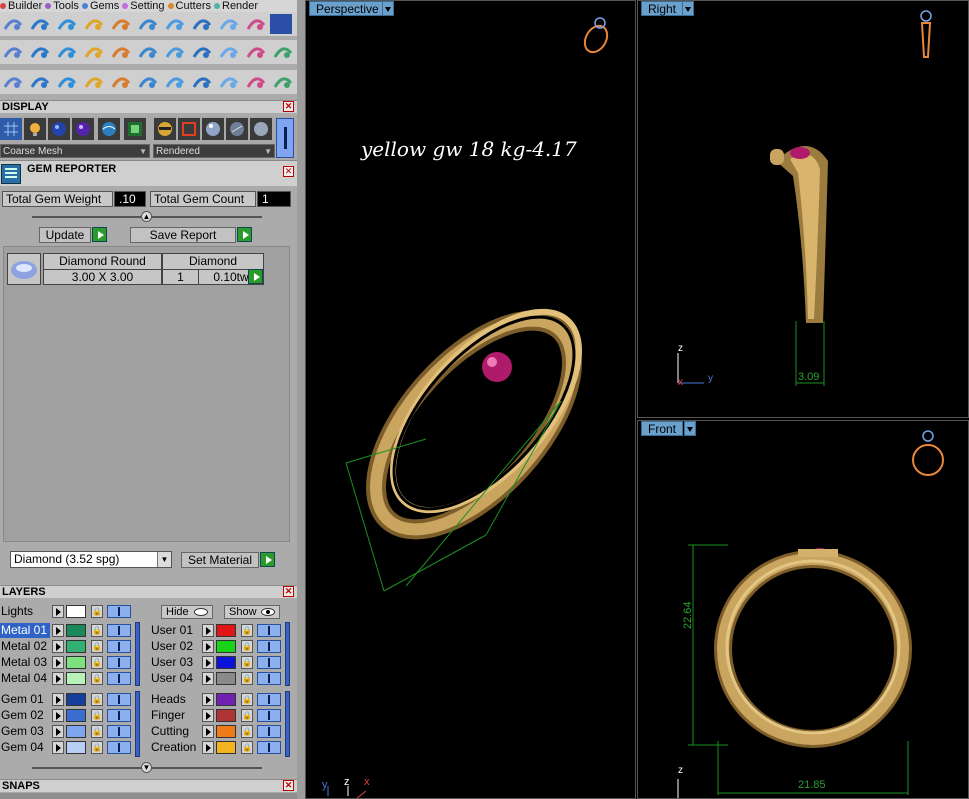  What do you see at coordinates (40, 24) in the screenshot?
I see `spline-icon` at bounding box center [40, 24].